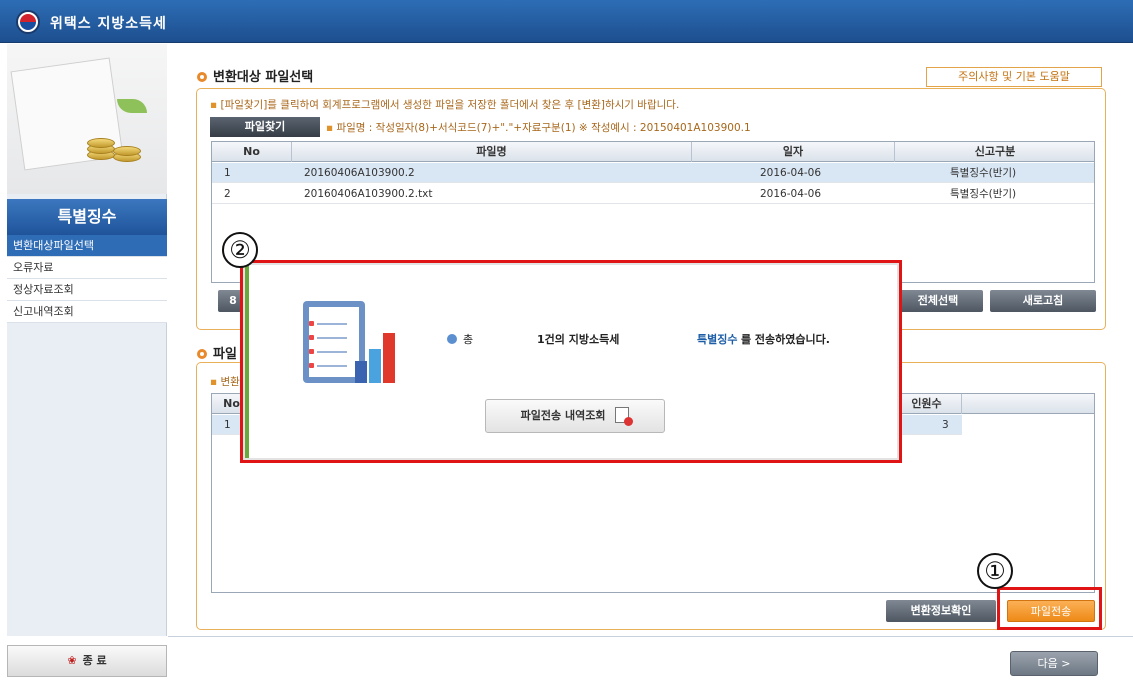 The image size is (1133, 681). I want to click on sidebar-item-error-data: 오류자료, so click(87, 268).